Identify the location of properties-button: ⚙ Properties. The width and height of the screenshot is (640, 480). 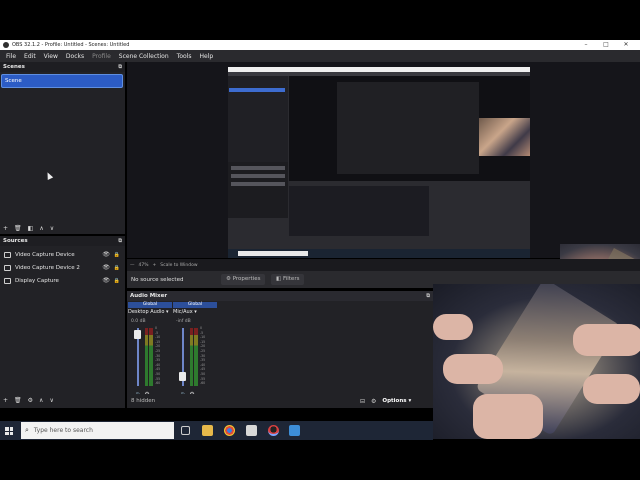
(243, 279).